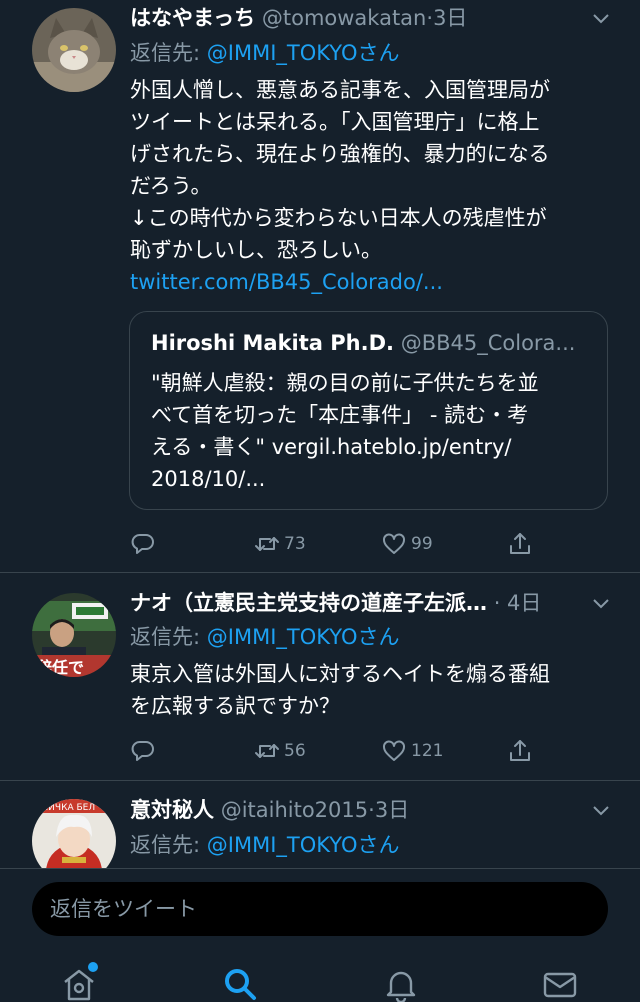 The height and width of the screenshot is (1002, 640). Describe the element at coordinates (560, 984) in the screenshot. I see `messages-icon` at that location.